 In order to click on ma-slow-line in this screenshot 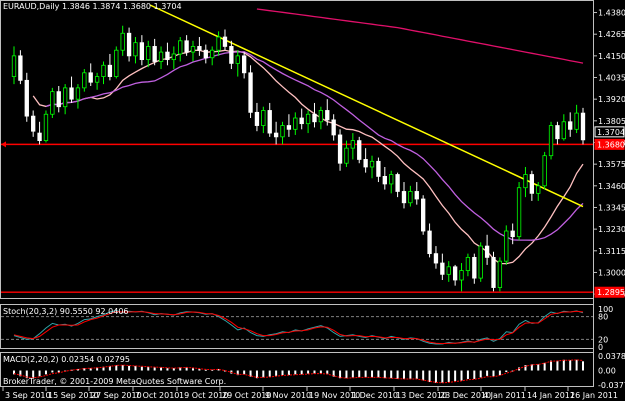, I will do `click(420, 36)`.